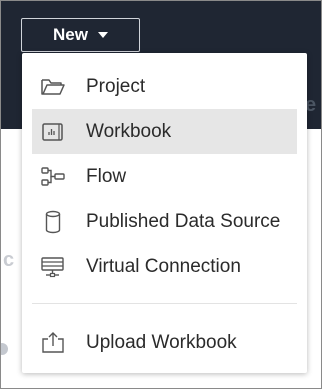 This screenshot has height=389, width=322. I want to click on menu-item-label: Virtual Connection, so click(163, 266).